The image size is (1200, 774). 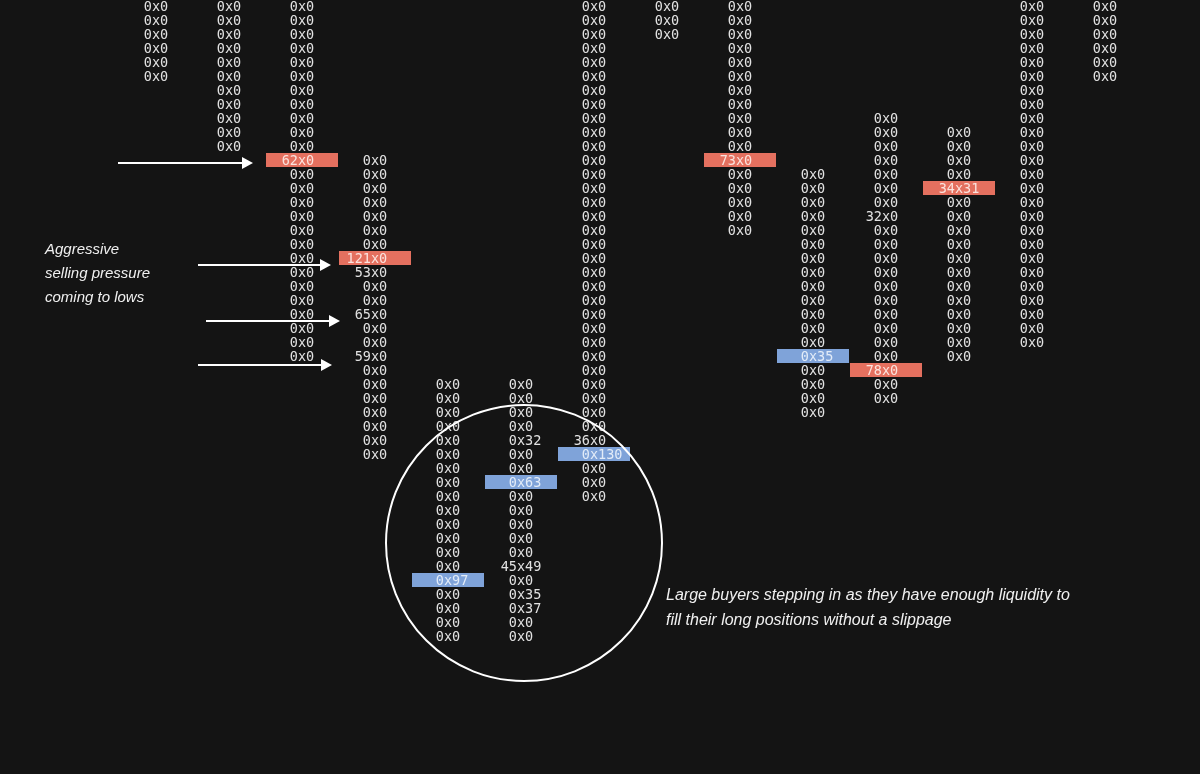 What do you see at coordinates (525, 594) in the screenshot?
I see `volume-cell-text: 0x35` at bounding box center [525, 594].